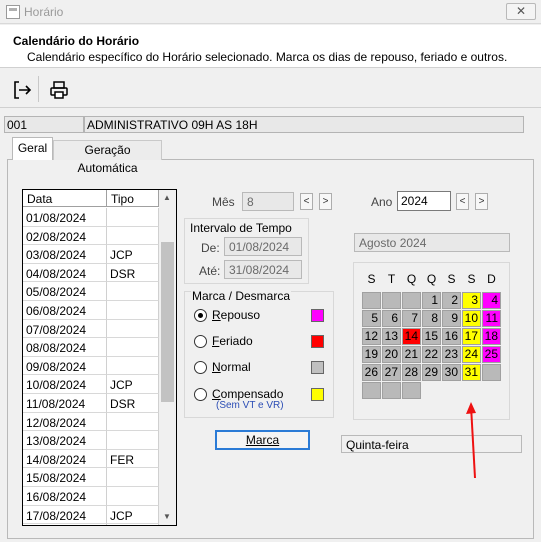  Describe the element at coordinates (133, 291) in the screenshot. I see `list-item-type` at that location.